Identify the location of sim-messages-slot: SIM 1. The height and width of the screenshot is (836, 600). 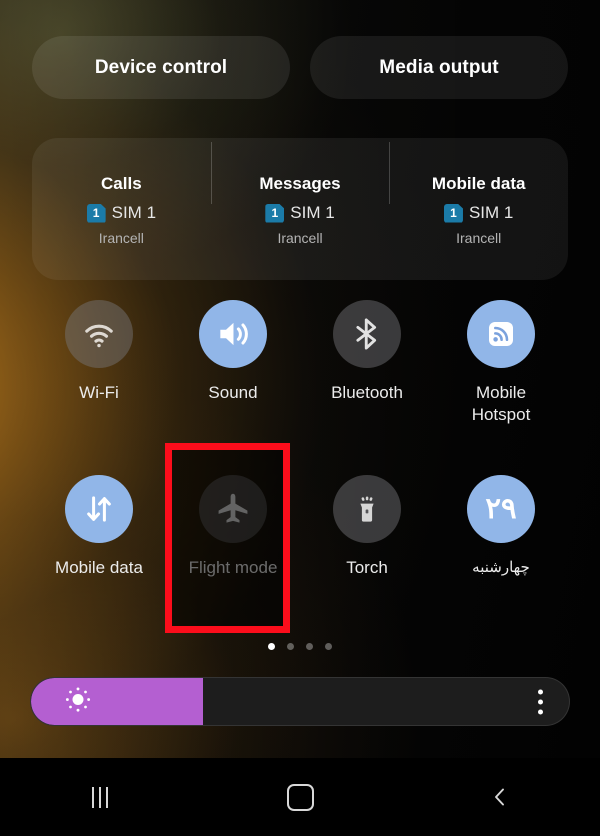
(312, 212).